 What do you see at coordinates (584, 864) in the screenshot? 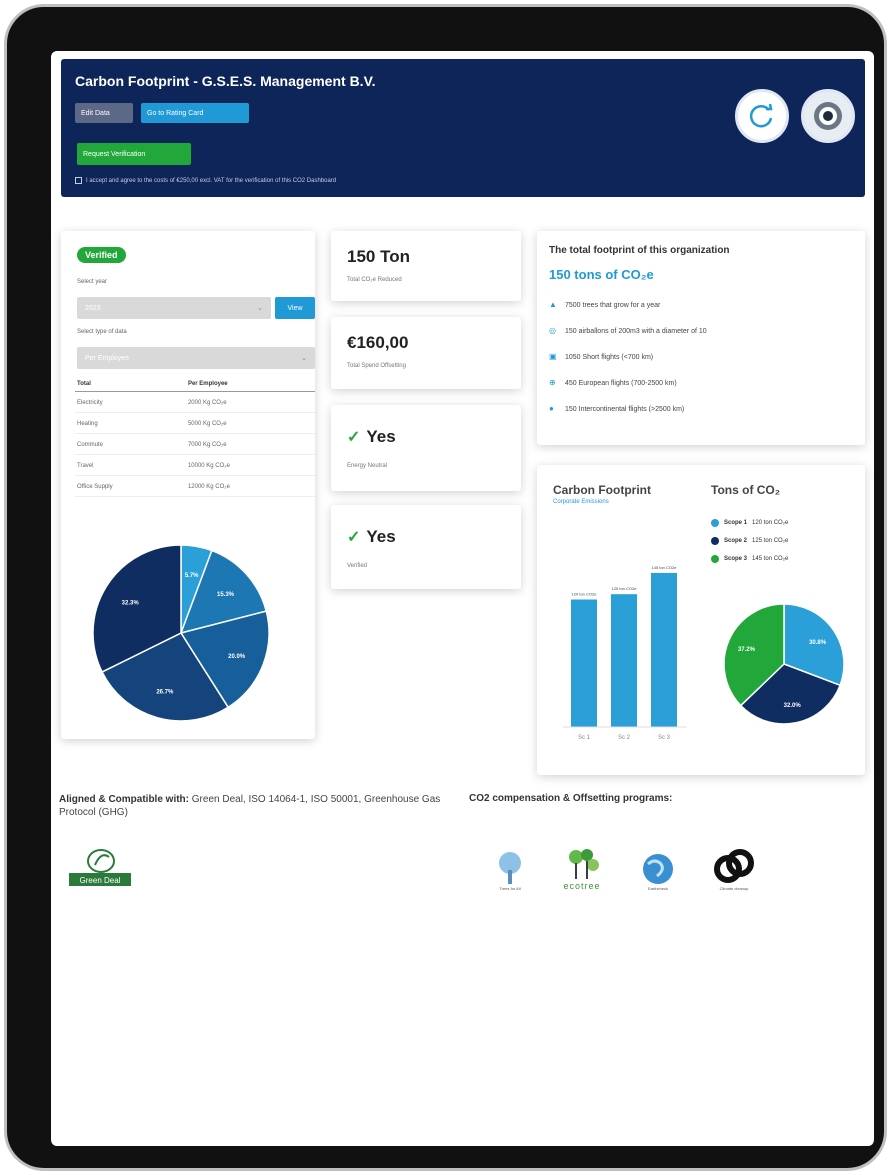
I see `ecotree-logo-icon` at bounding box center [584, 864].